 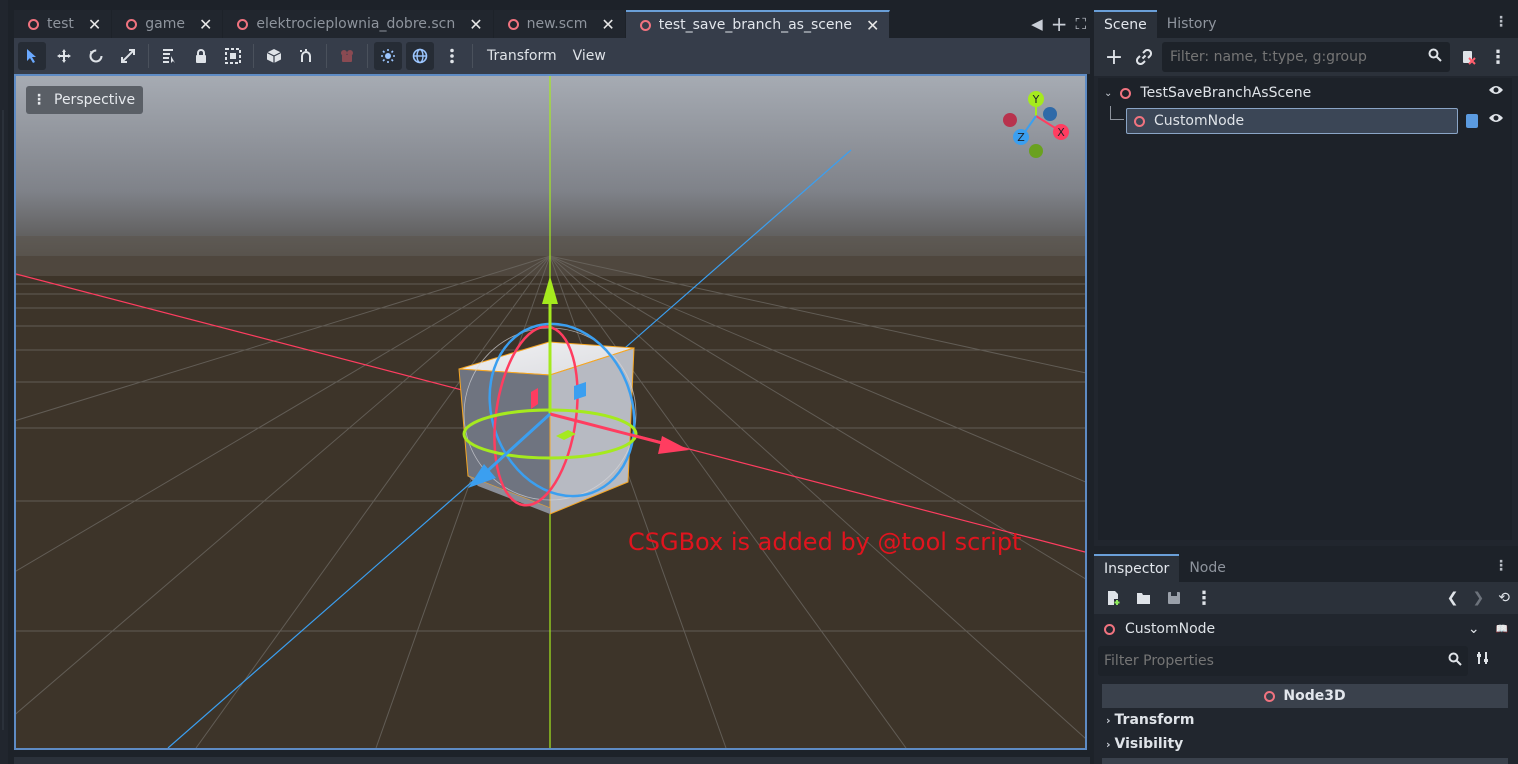 I want to click on scene-toolbar: + ⋮, so click(x=1306, y=57).